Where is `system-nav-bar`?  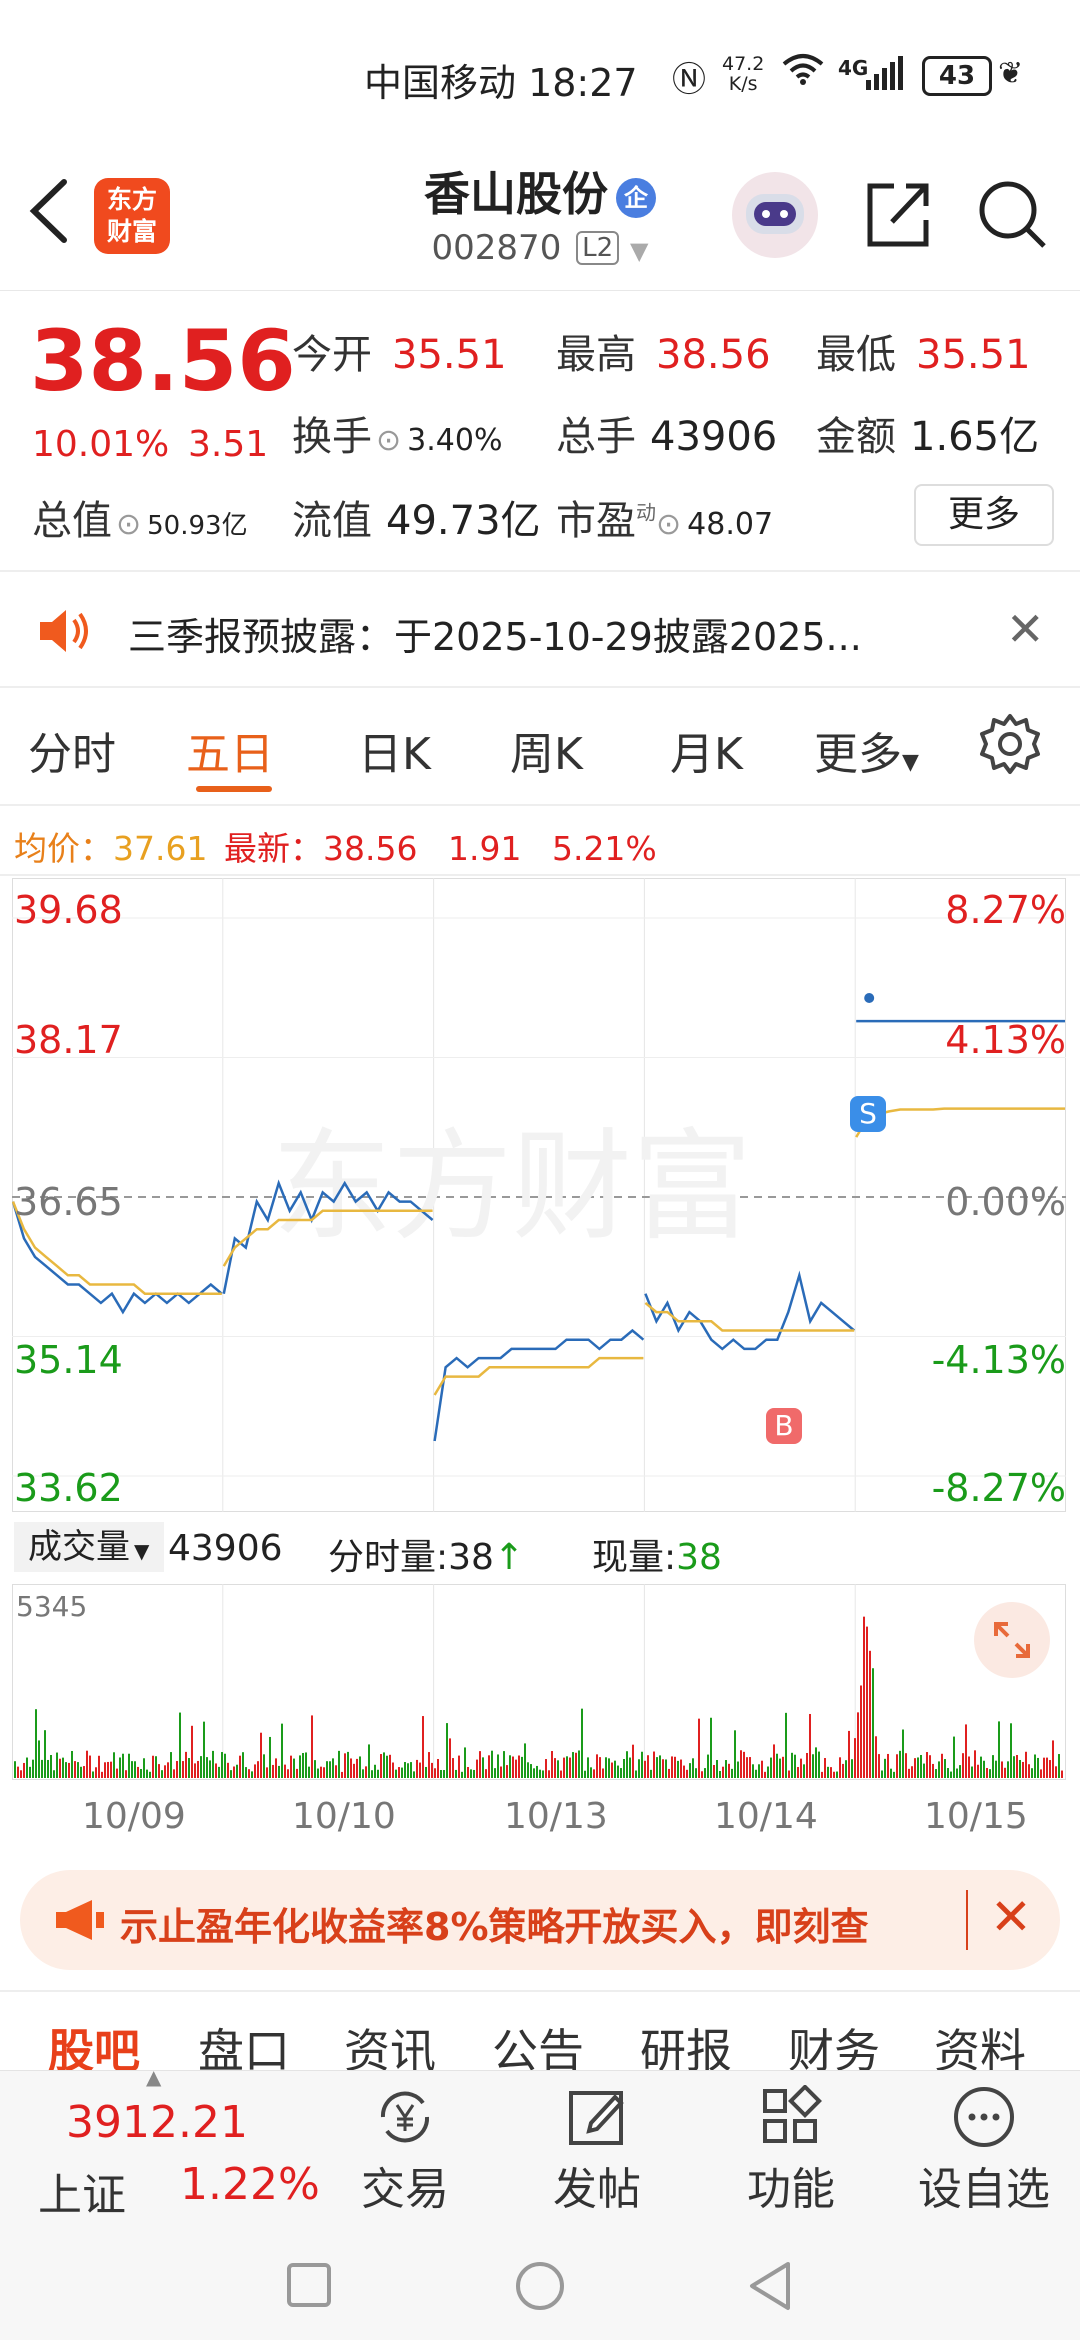
system-nav-bar is located at coordinates (540, 2283).